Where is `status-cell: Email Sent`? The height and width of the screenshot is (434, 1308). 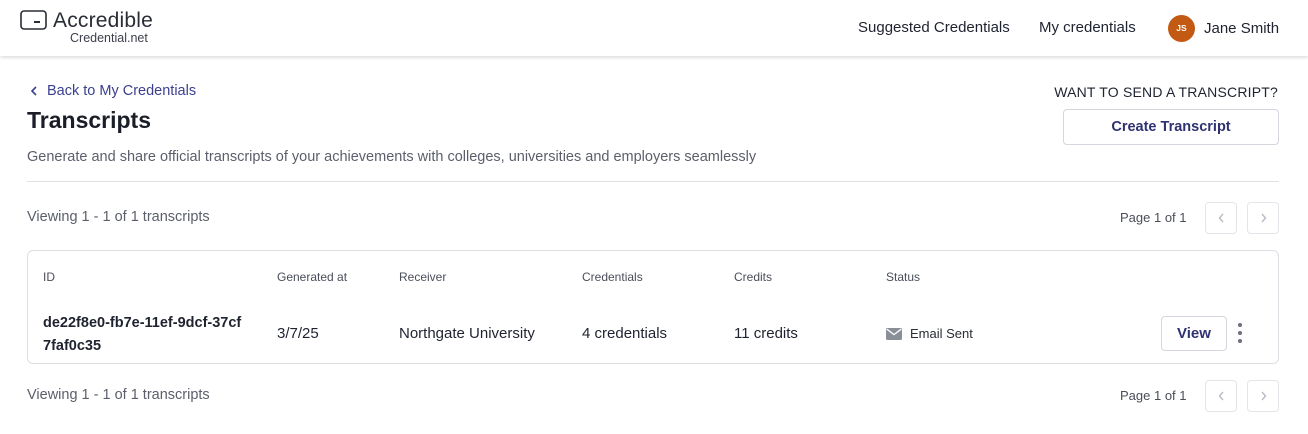
status-cell: Email Sent is located at coordinates (929, 333).